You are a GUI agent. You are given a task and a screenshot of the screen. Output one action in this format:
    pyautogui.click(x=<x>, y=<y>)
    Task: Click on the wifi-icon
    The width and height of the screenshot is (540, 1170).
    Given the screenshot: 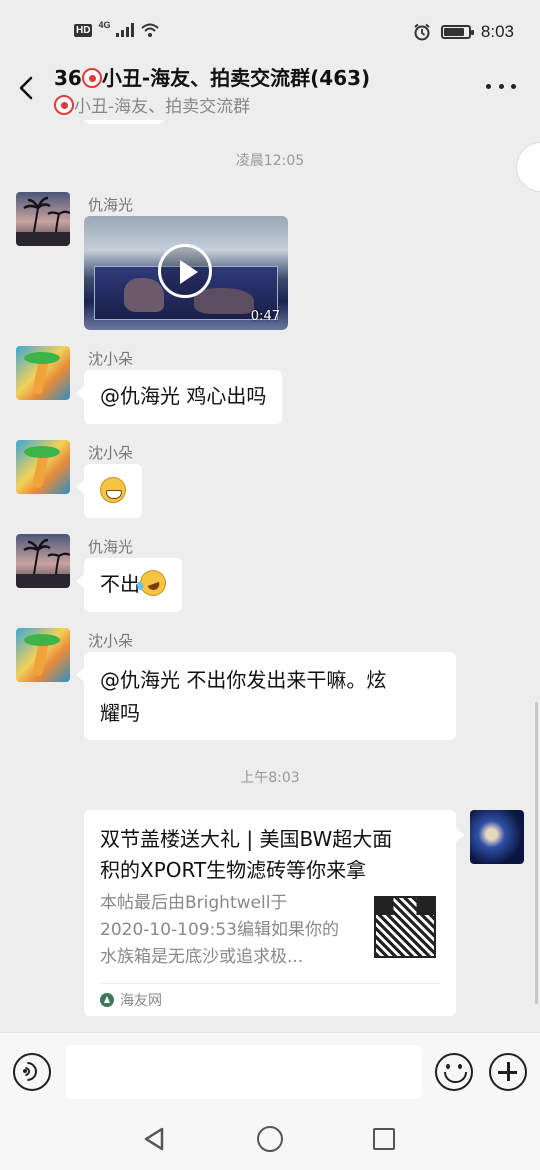 What is the action you would take?
    pyautogui.click(x=150, y=30)
    